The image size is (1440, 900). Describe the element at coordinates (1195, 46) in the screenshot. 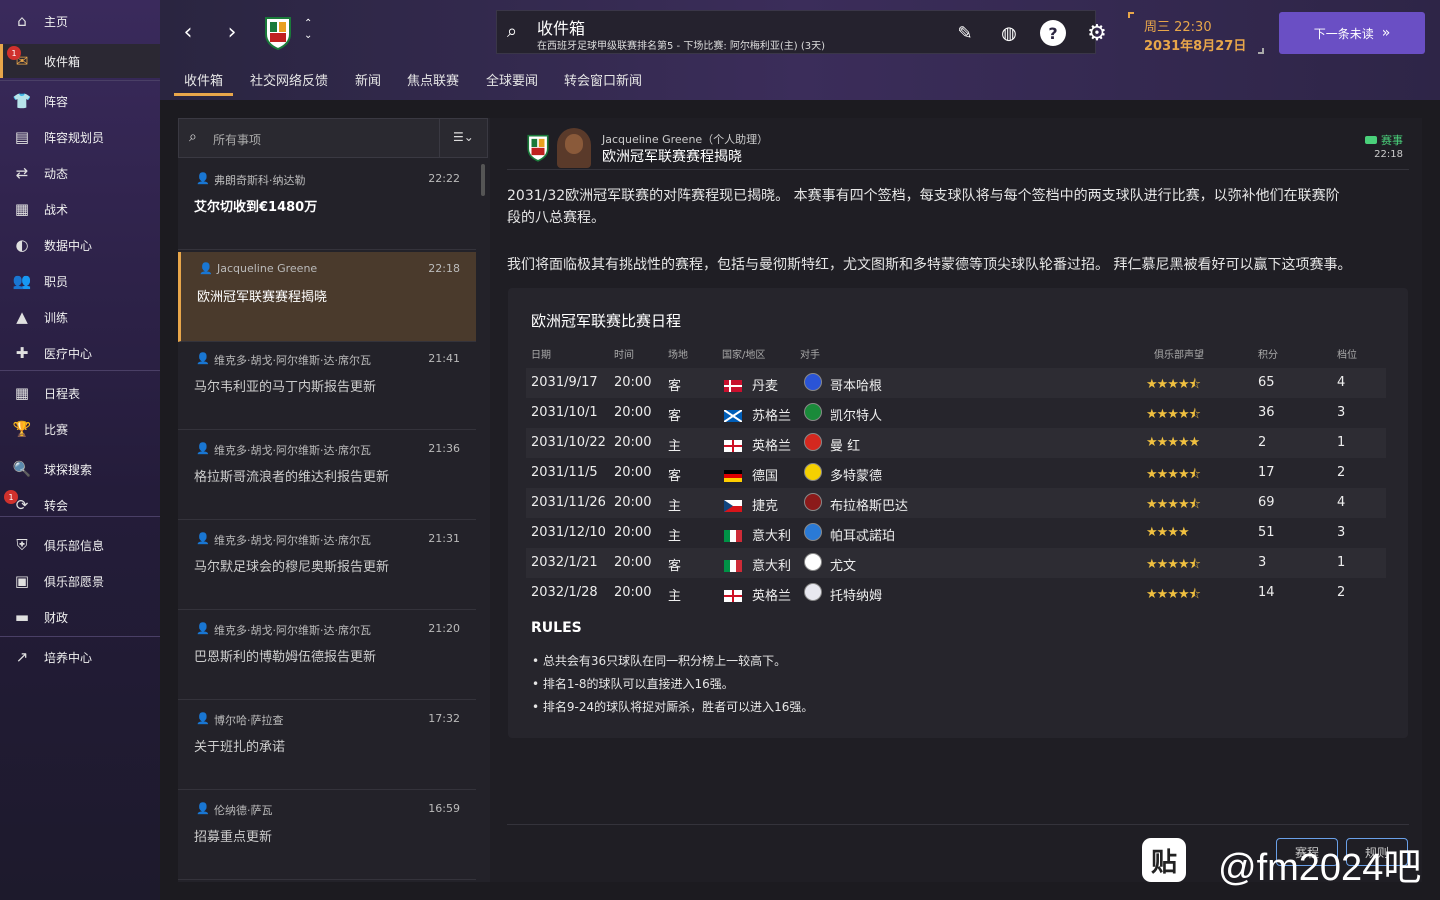

I see `date-full: 2031年8月27日` at that location.